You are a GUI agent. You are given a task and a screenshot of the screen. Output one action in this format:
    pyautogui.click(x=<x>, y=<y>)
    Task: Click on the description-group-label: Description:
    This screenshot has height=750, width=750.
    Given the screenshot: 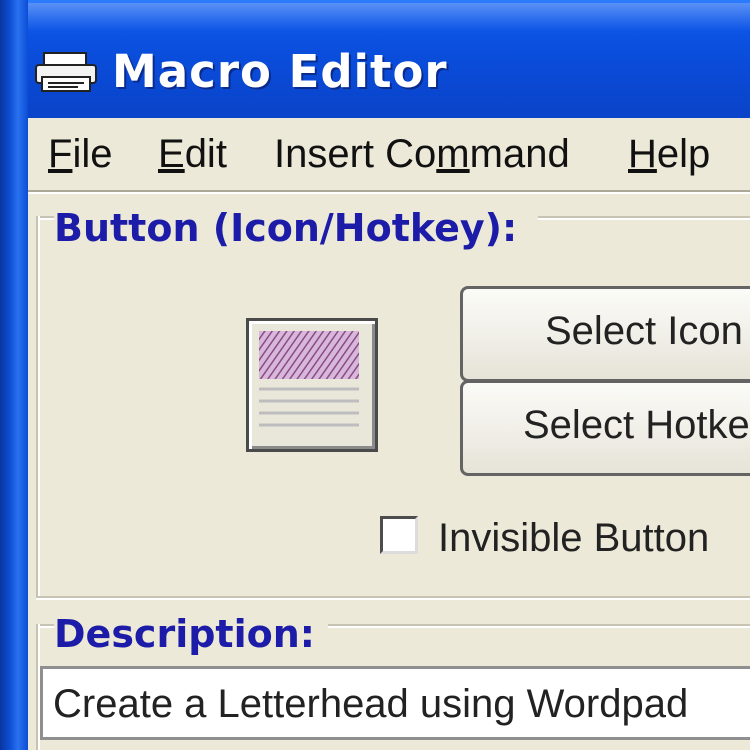 What is the action you would take?
    pyautogui.click(x=187, y=634)
    